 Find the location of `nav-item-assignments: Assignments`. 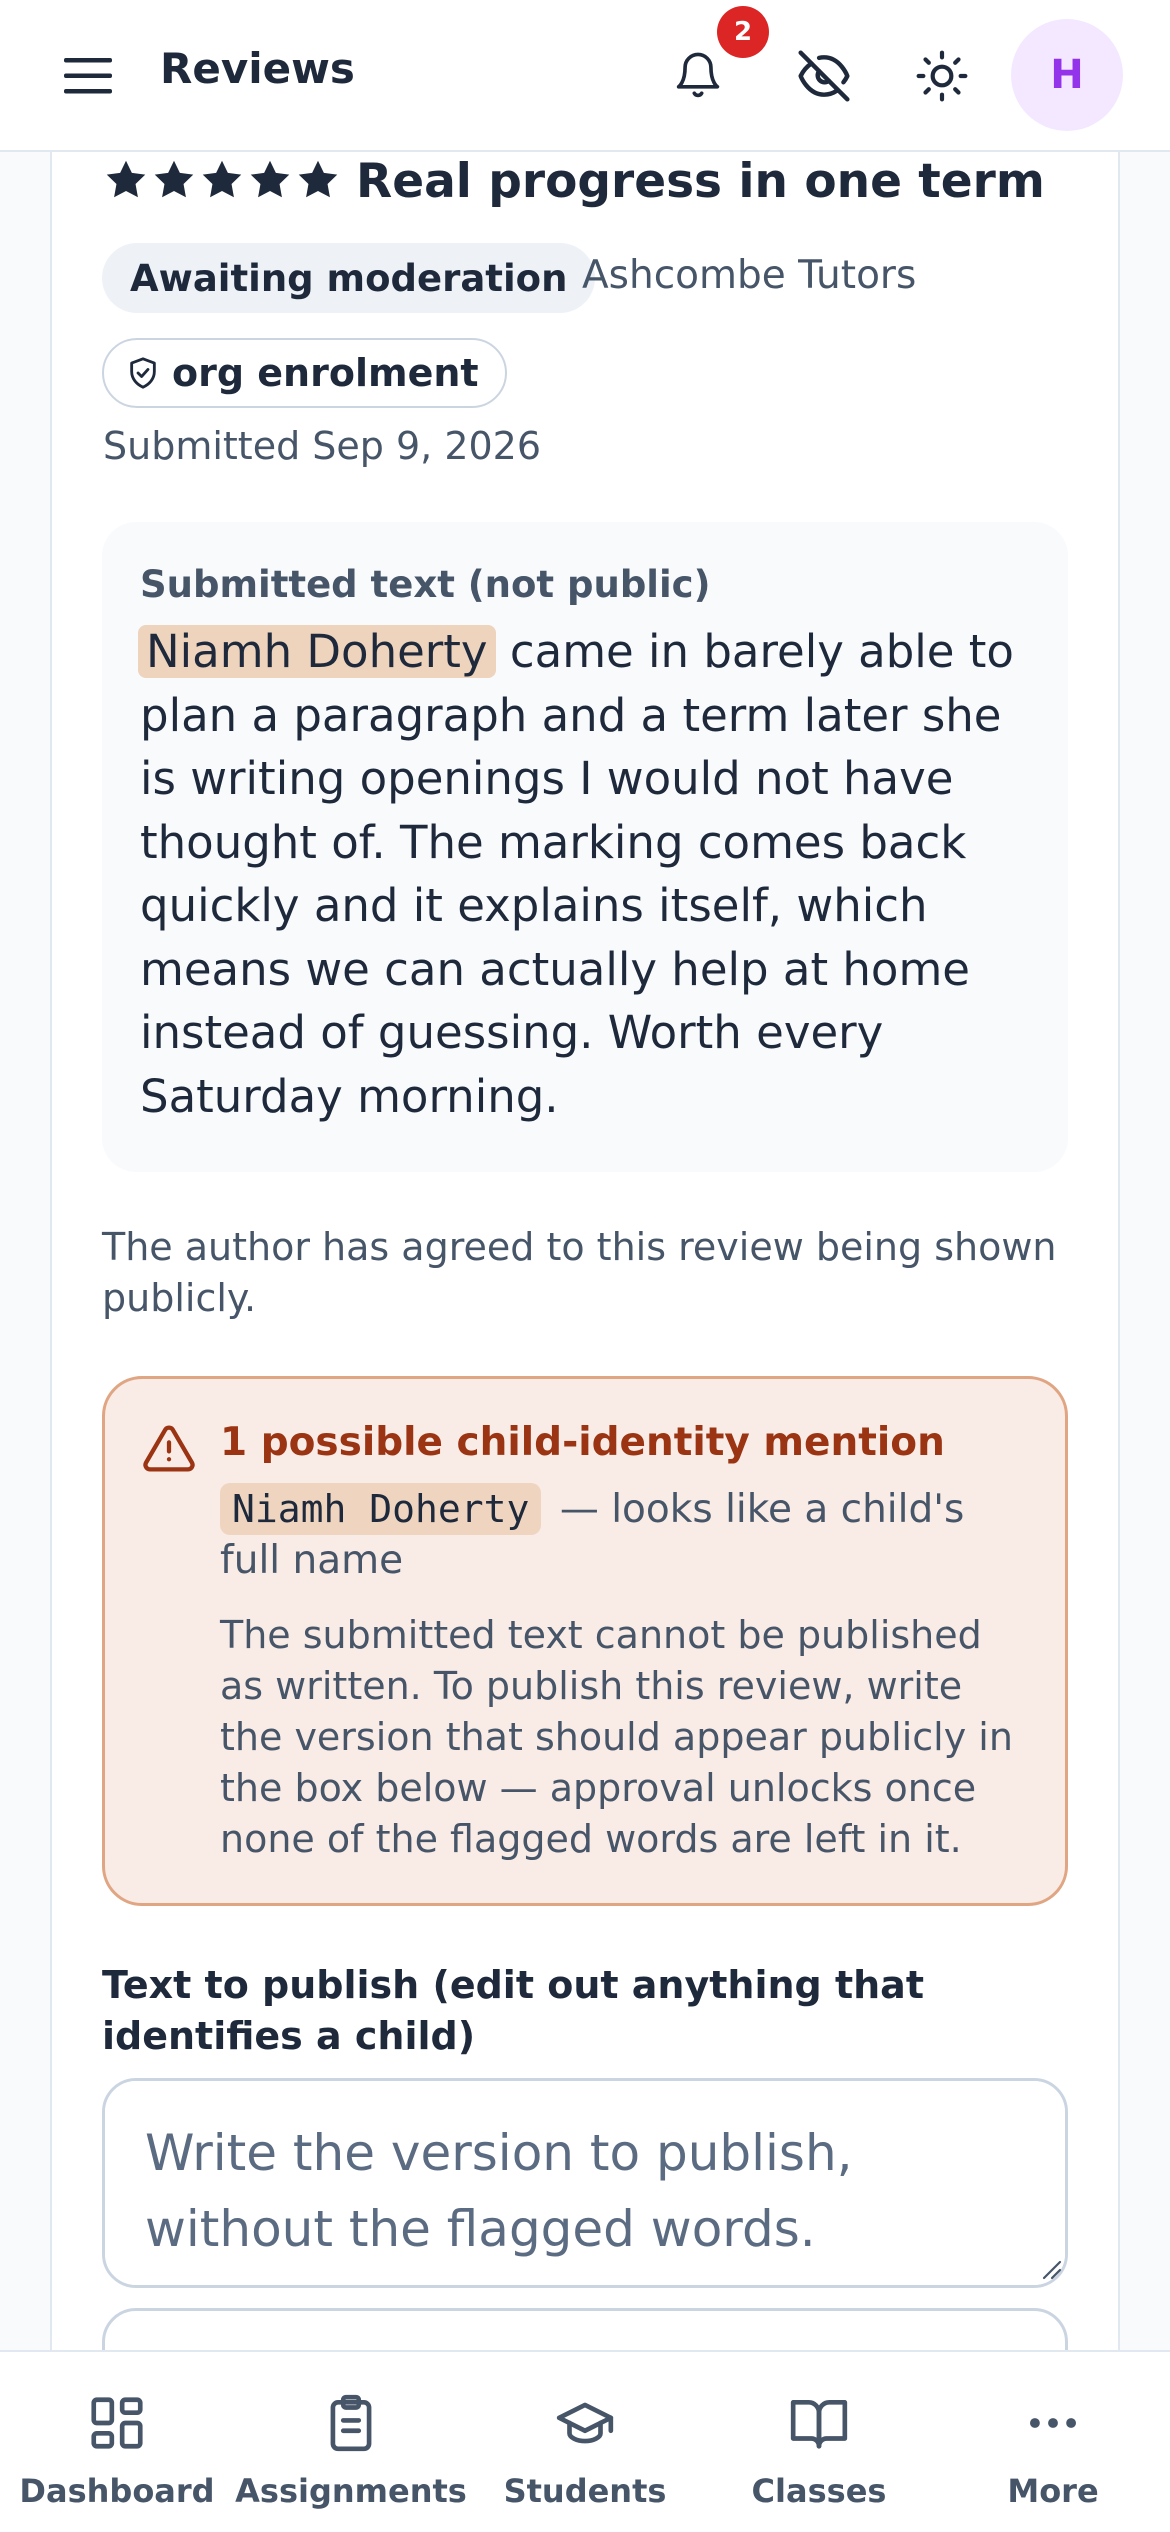

nav-item-assignments: Assignments is located at coordinates (351, 2442).